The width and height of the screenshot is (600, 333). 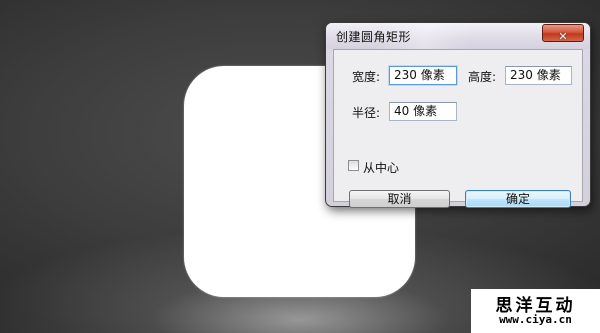 I want to click on dialog-title: 创建圆角矩形, so click(x=374, y=37).